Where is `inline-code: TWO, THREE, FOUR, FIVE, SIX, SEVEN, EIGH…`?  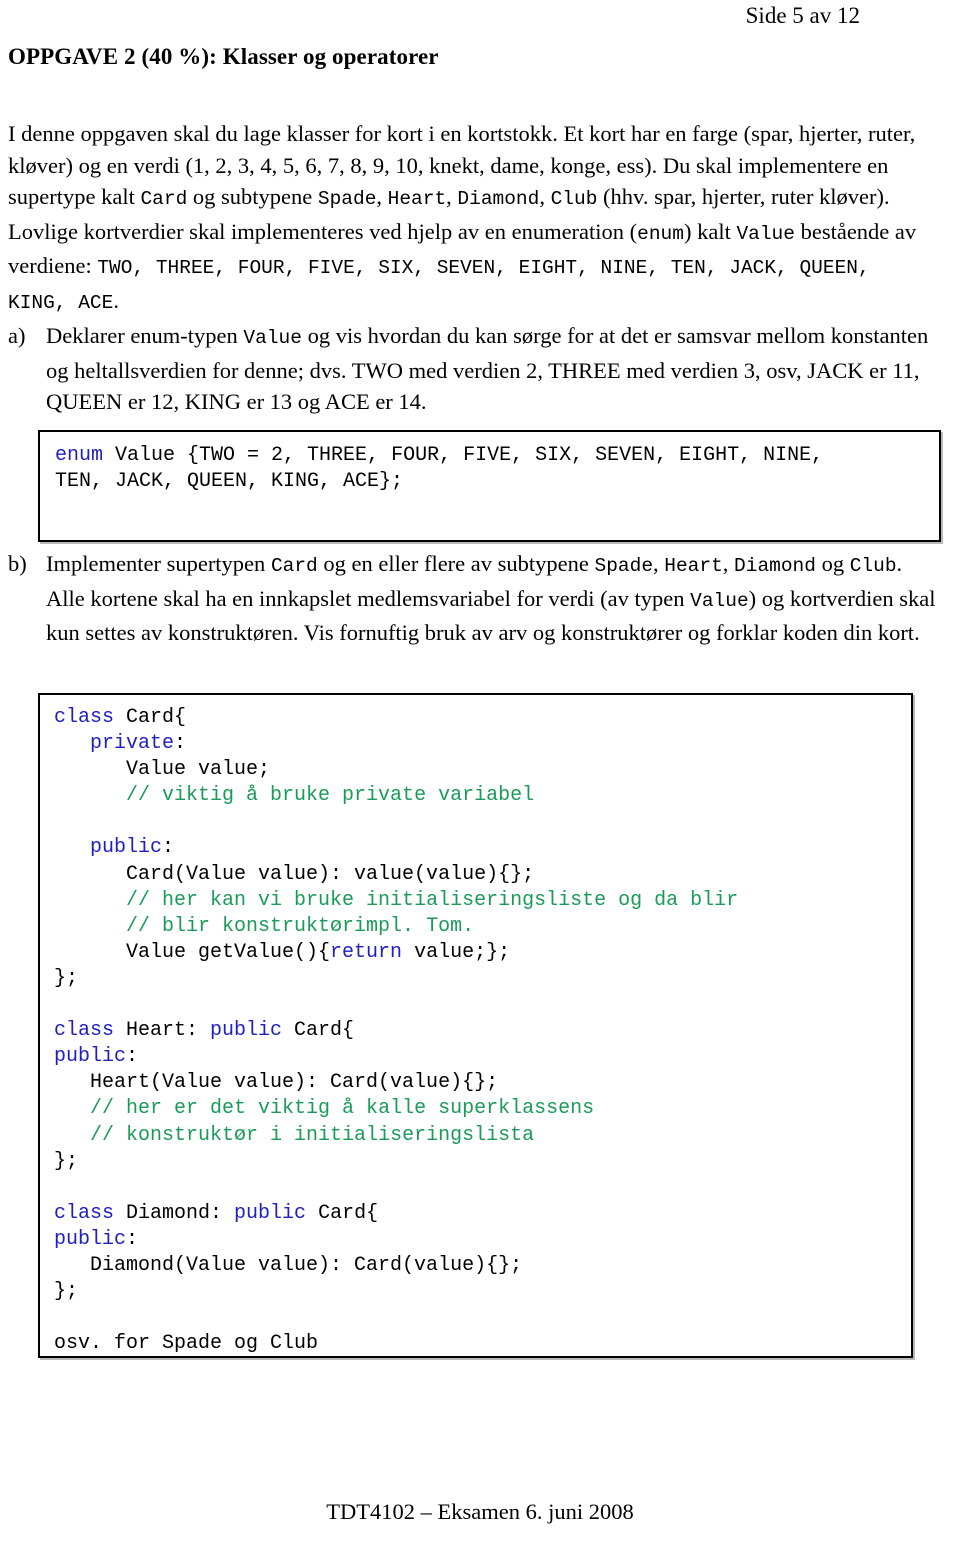 inline-code: TWO, THREE, FOUR, FIVE, SIX, SEVEN, EIGH… is located at coordinates (439, 285).